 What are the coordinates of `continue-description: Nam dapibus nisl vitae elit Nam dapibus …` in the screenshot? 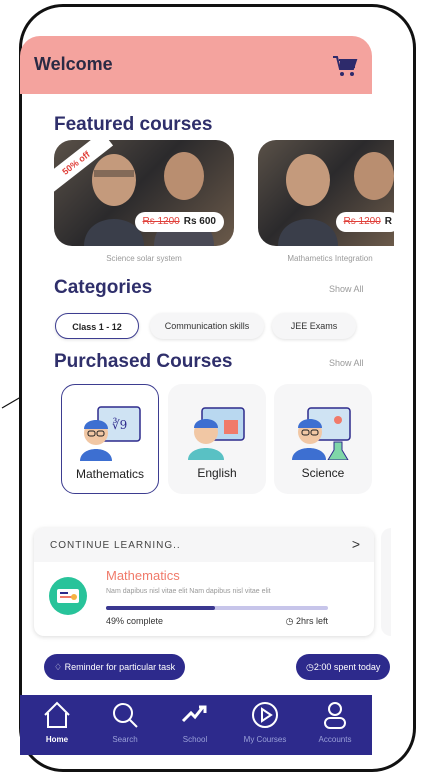 It's located at (188, 591).